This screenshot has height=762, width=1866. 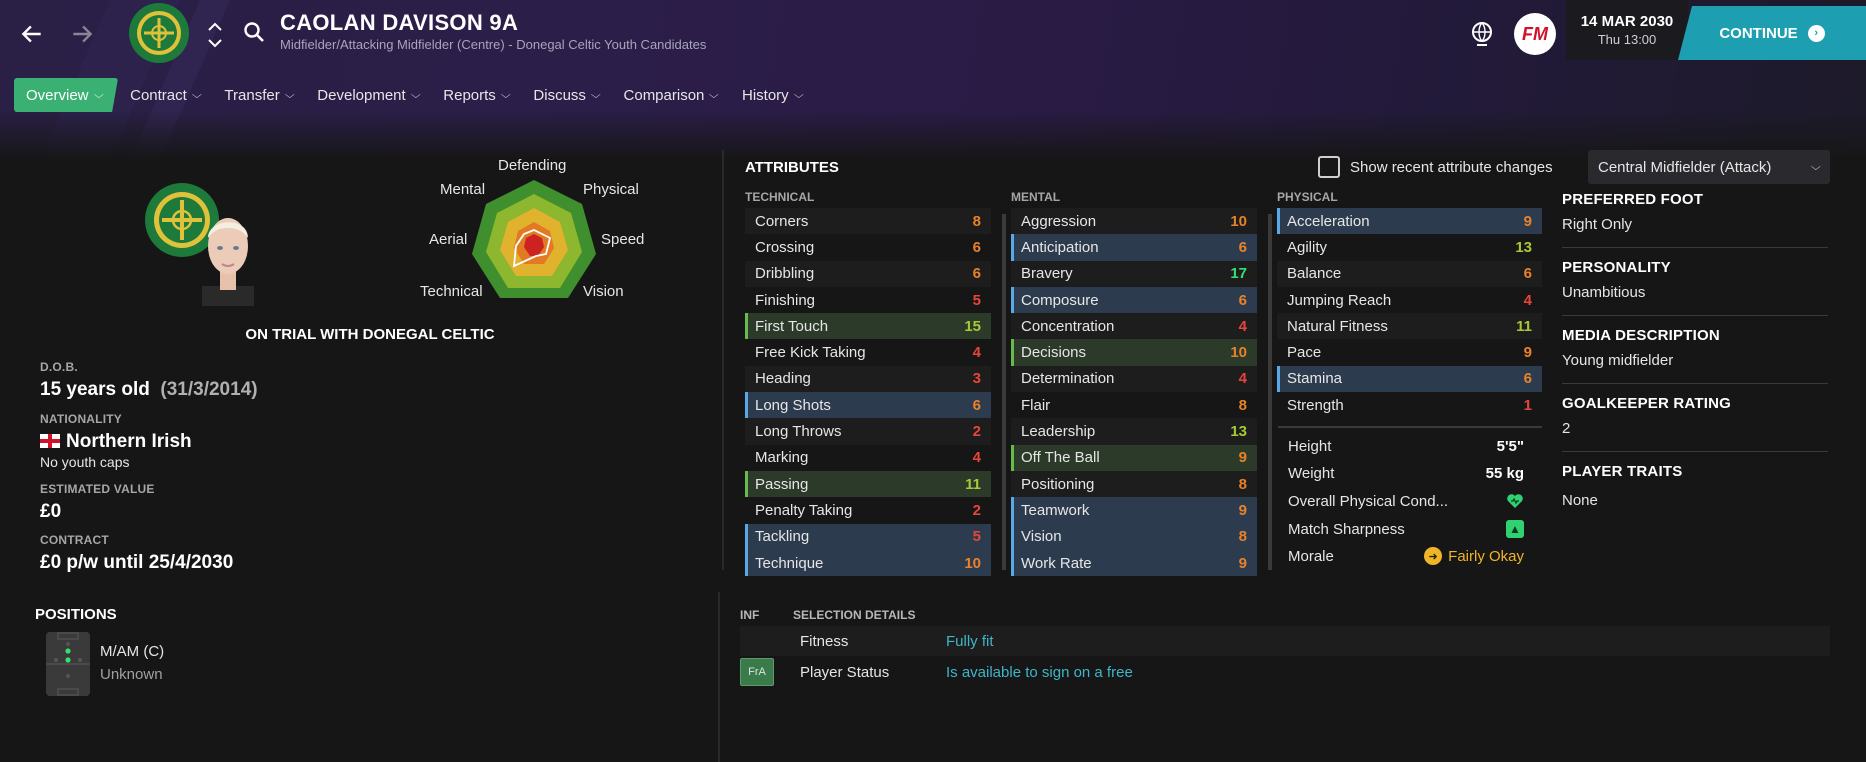 What do you see at coordinates (868, 273) in the screenshot?
I see `attribute-row: Dribbling 6` at bounding box center [868, 273].